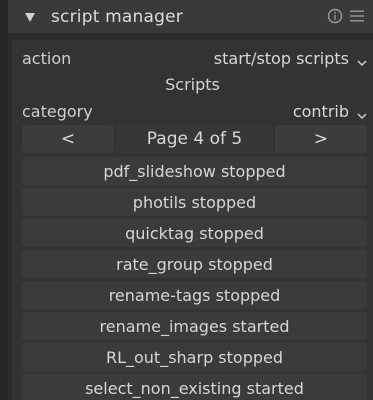  What do you see at coordinates (194, 233) in the screenshot?
I see `script-button-quicktag: quicktag stopped` at bounding box center [194, 233].